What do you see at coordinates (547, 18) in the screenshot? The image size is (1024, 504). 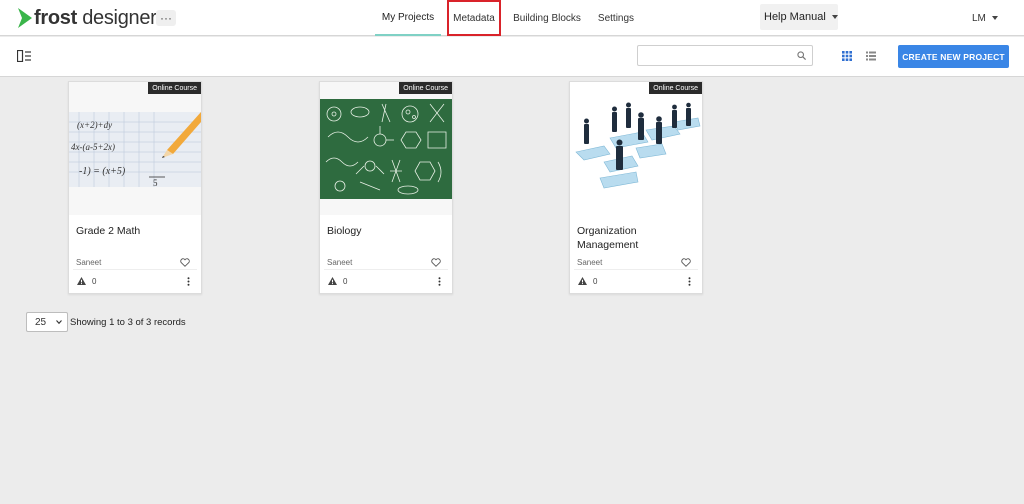 I see `tab-building-blocks: Building Blocks` at bounding box center [547, 18].